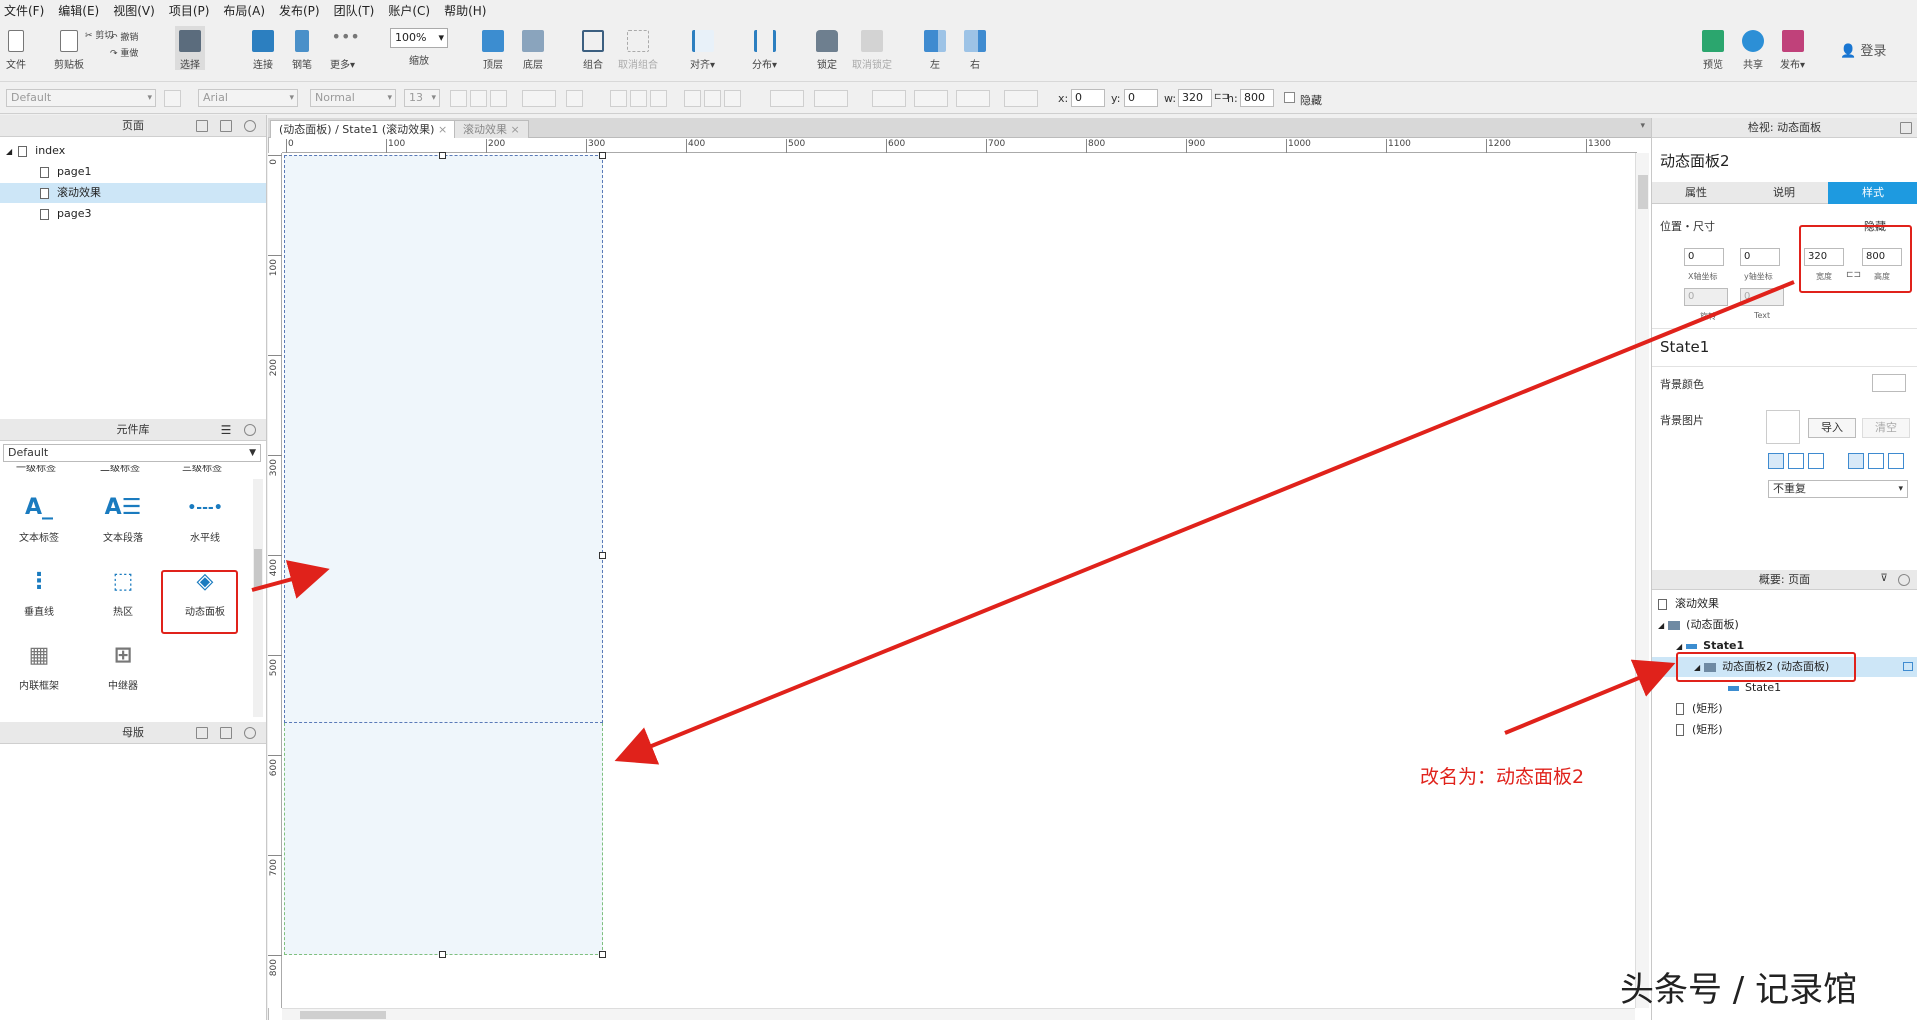 Image resolution: width=1917 pixels, height=1020 pixels. What do you see at coordinates (1784, 730) in the screenshot?
I see `outline-item-rect2: (矩形)` at bounding box center [1784, 730].